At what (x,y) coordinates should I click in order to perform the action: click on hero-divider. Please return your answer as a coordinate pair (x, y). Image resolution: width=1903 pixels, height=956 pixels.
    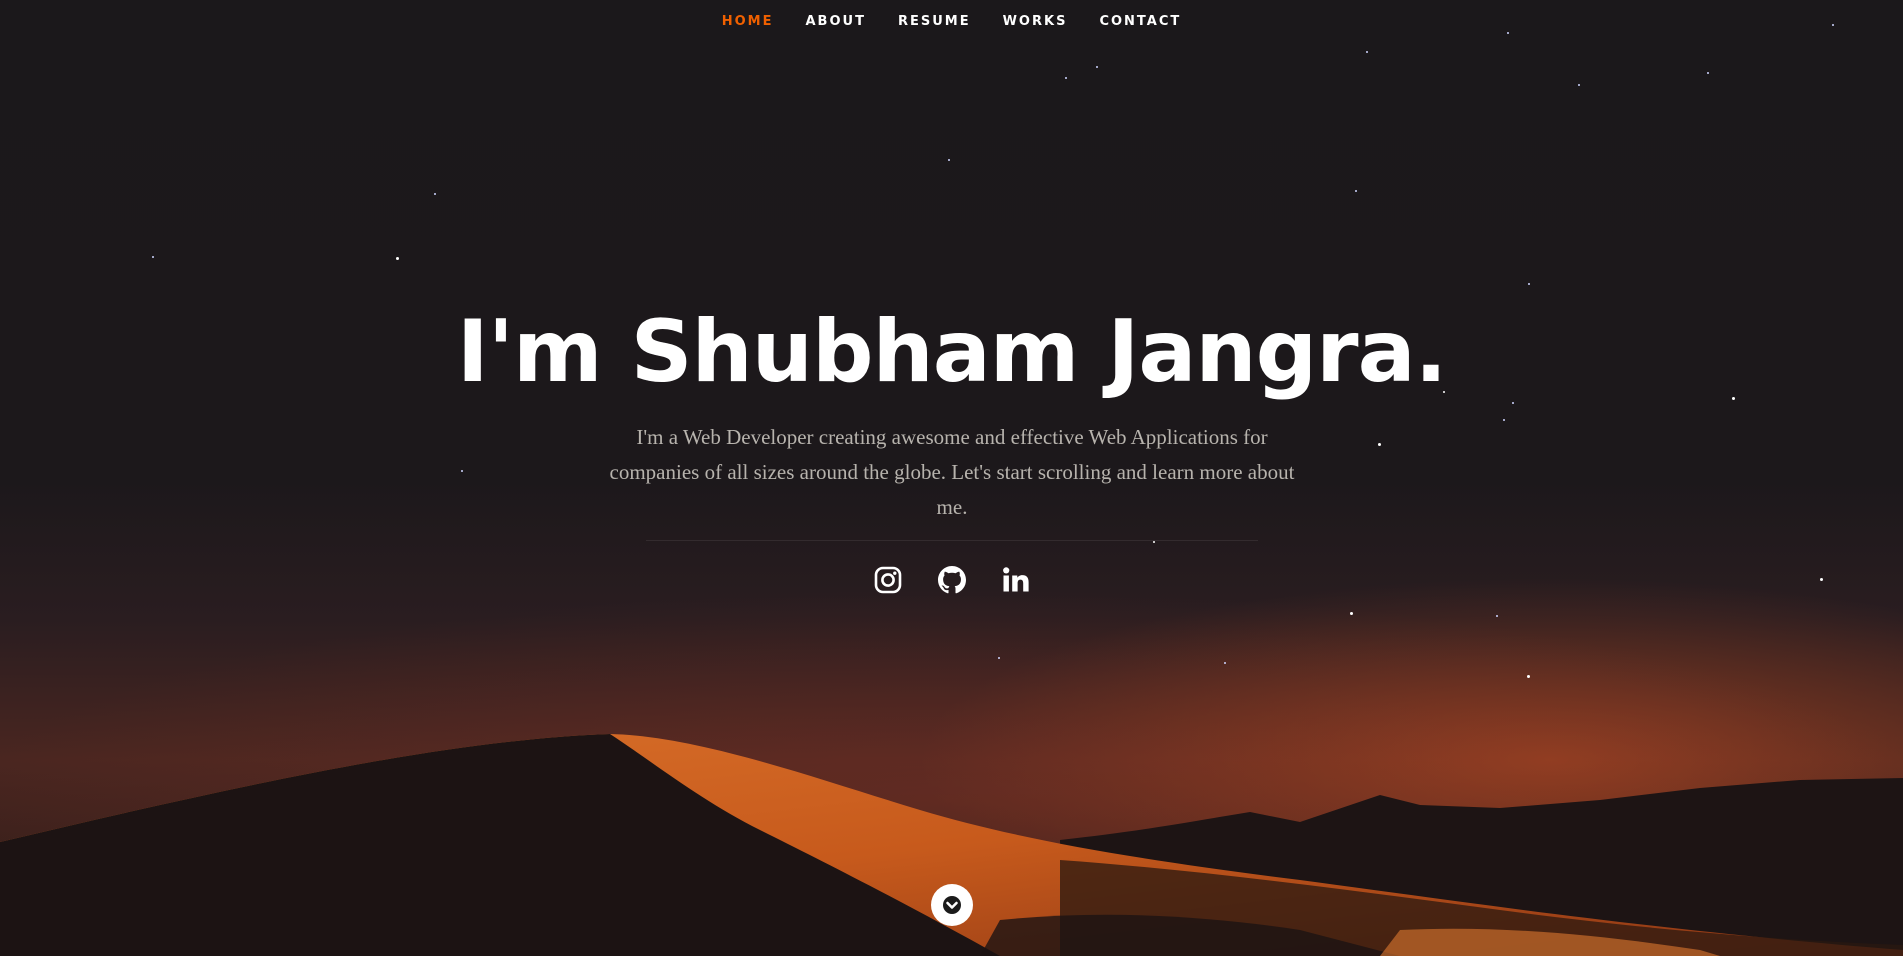
    Looking at the image, I should click on (952, 540).